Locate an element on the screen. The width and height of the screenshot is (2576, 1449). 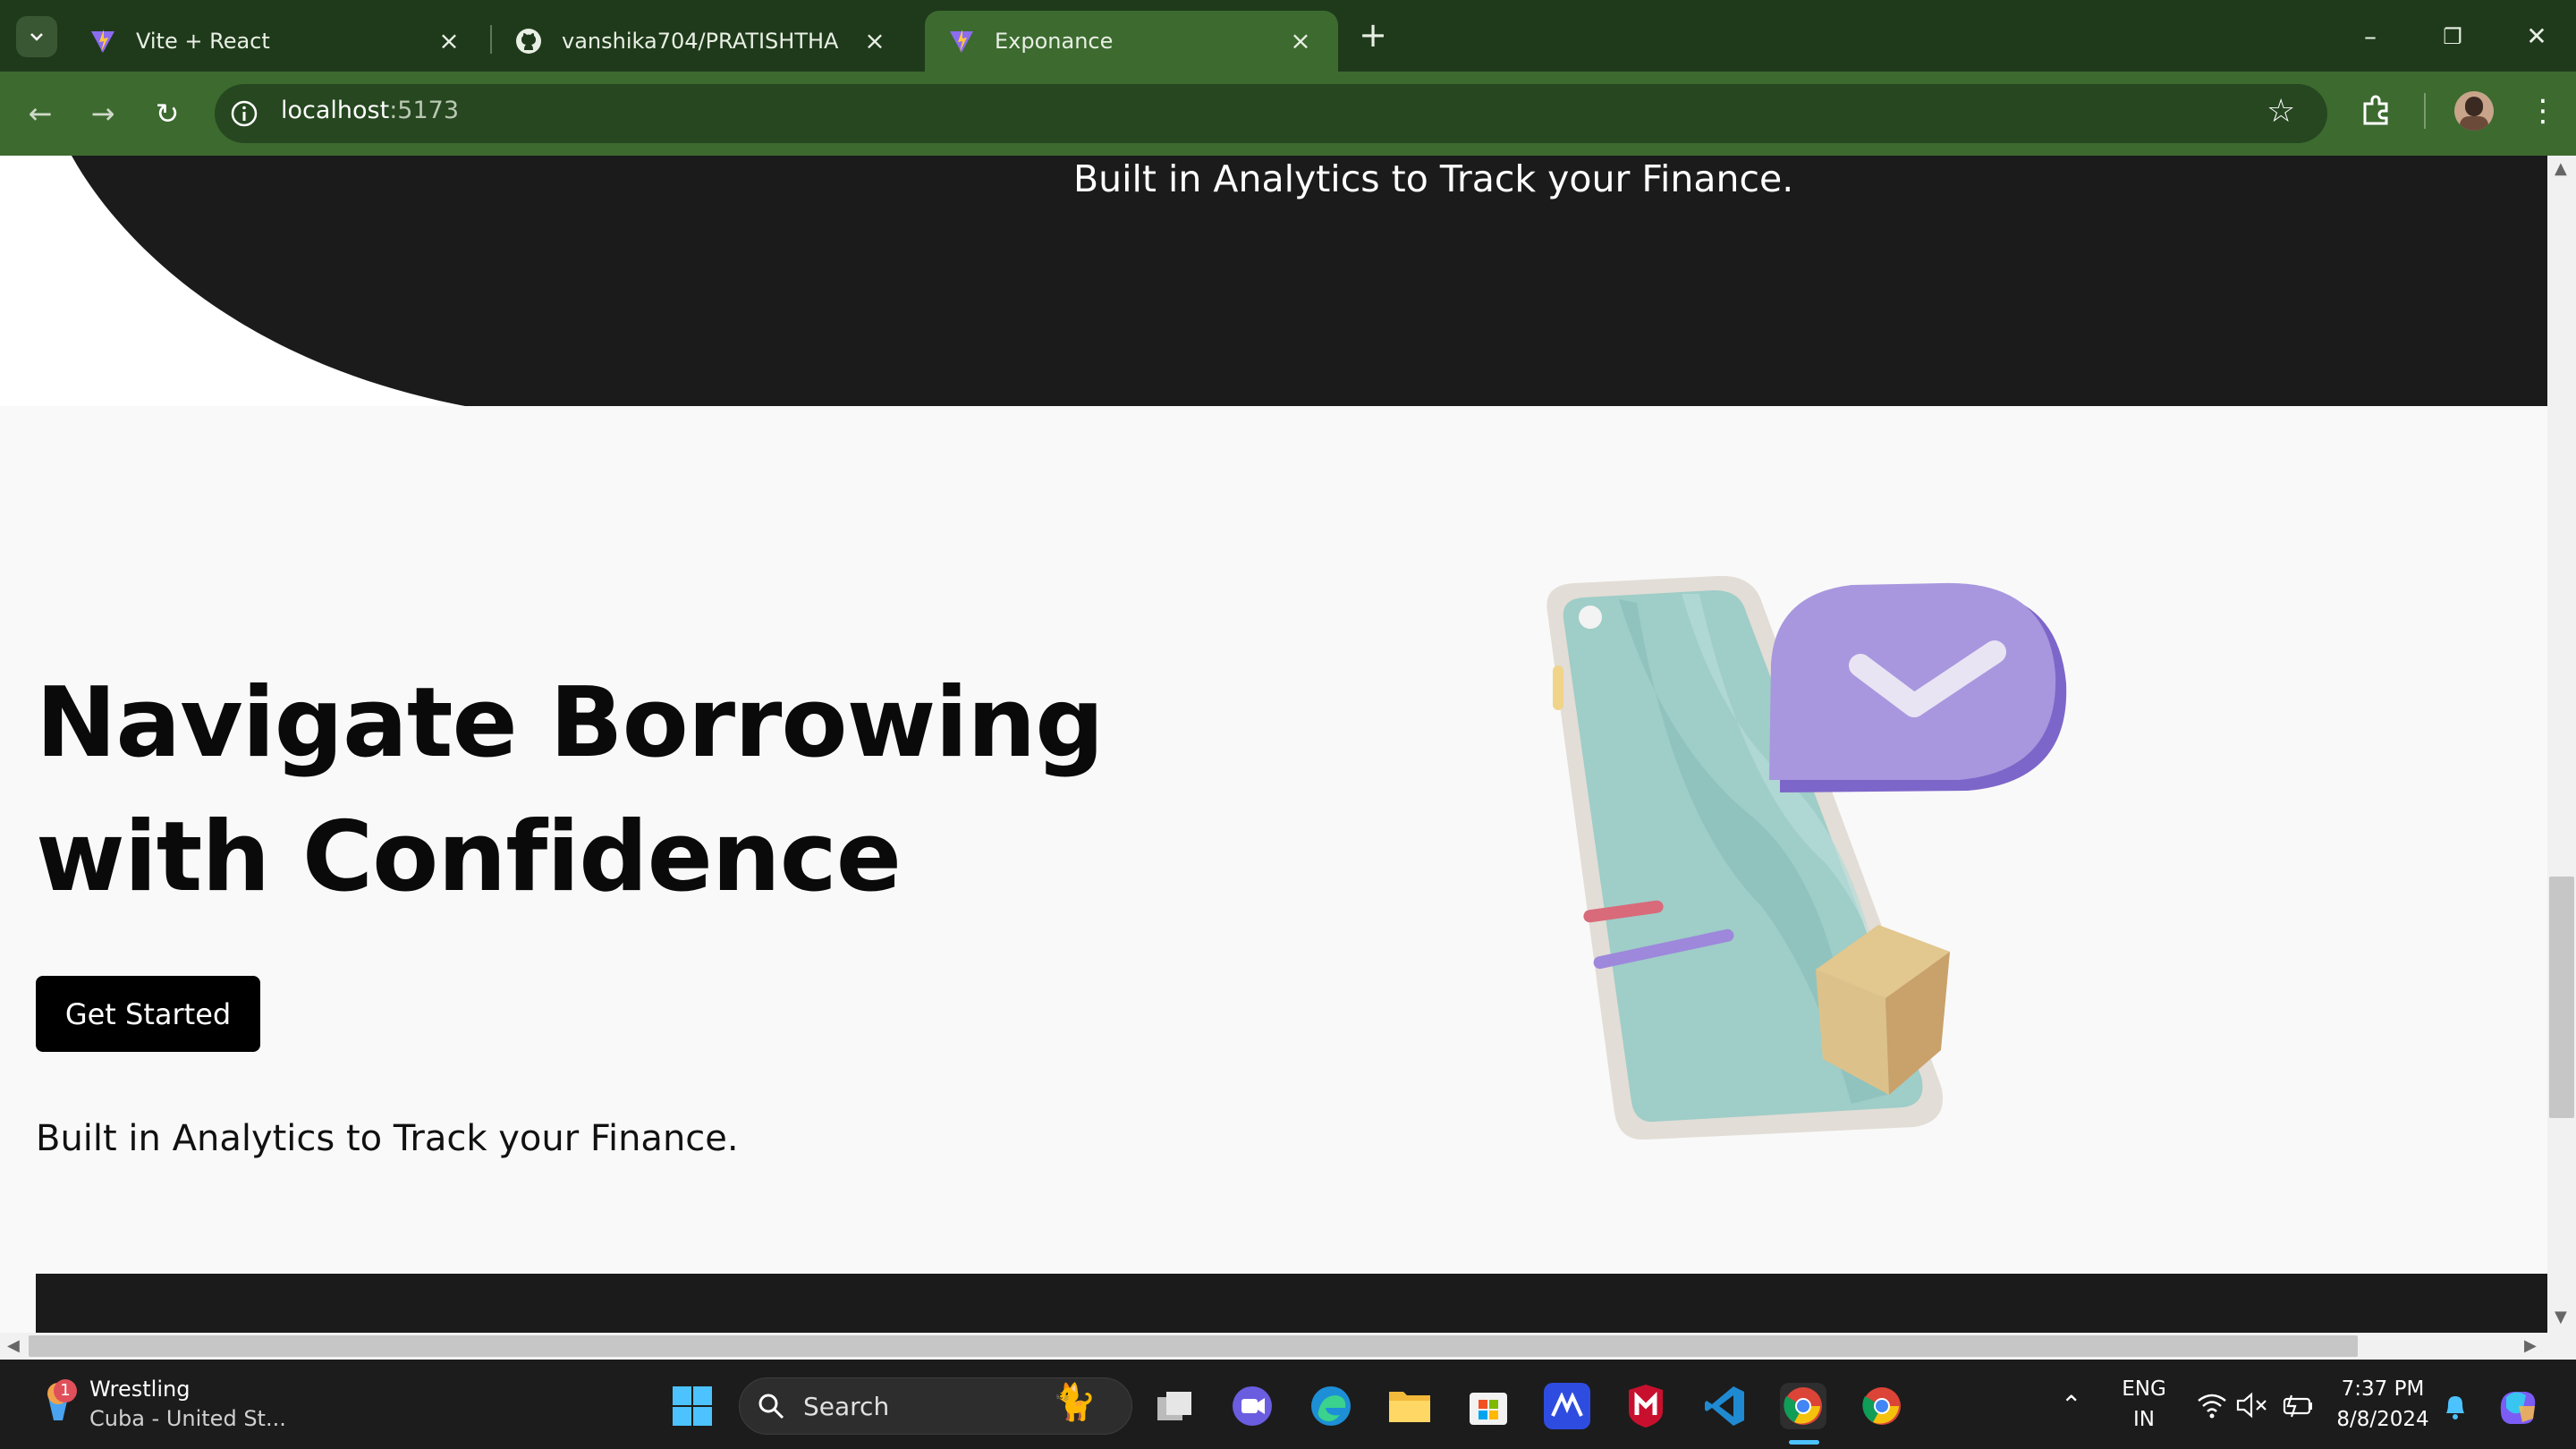
github-icon is located at coordinates (528, 41).